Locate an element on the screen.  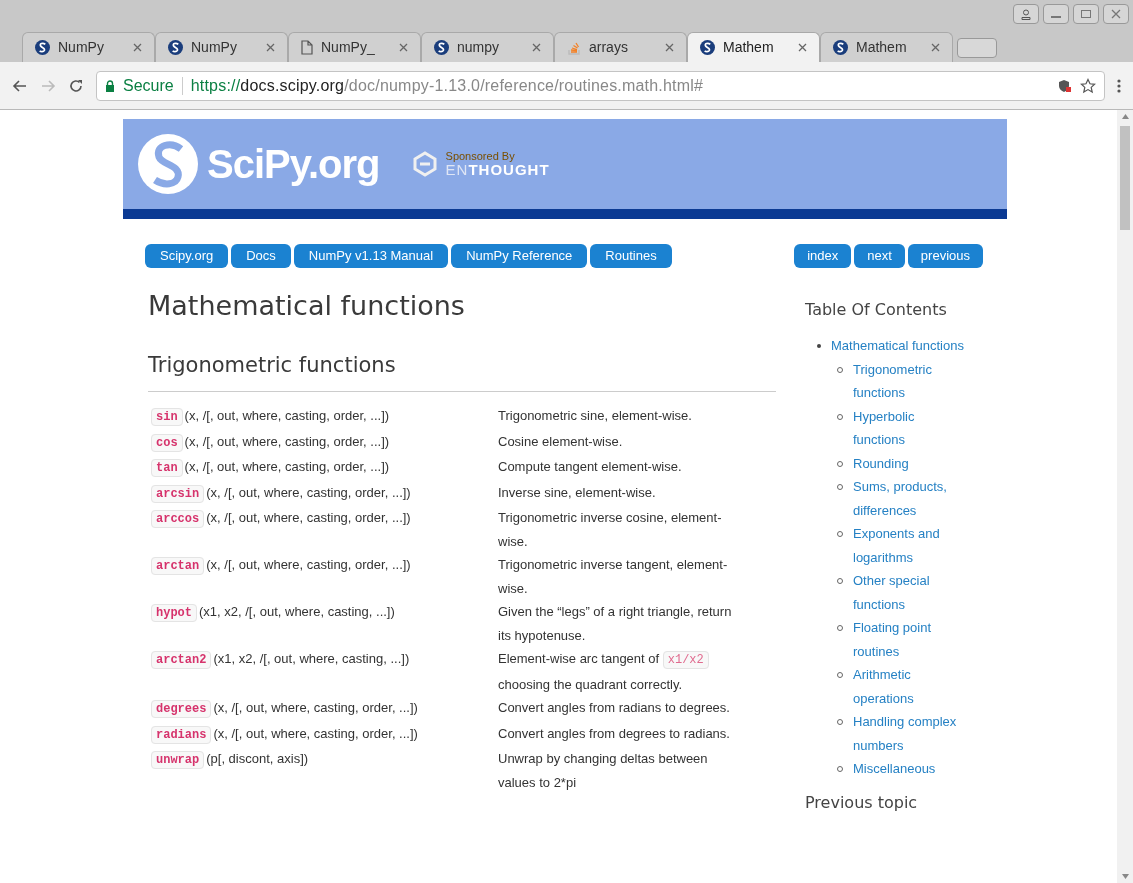
toc-link: Floating point routines is located at coordinates (909, 639).